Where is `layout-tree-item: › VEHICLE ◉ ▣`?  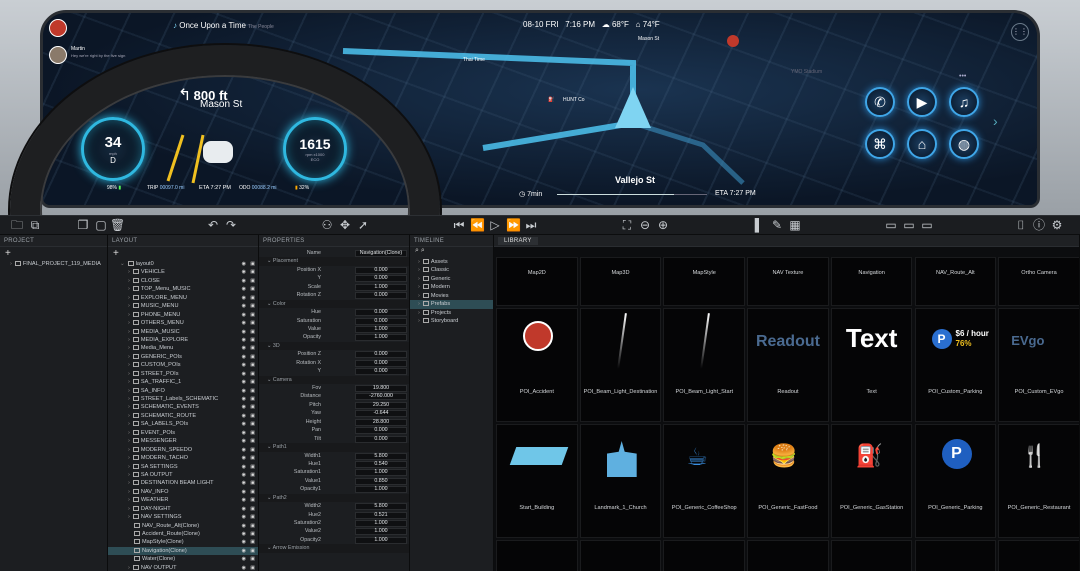
layout-tree-item: › VEHICLE ◉ ▣ is located at coordinates (183, 272).